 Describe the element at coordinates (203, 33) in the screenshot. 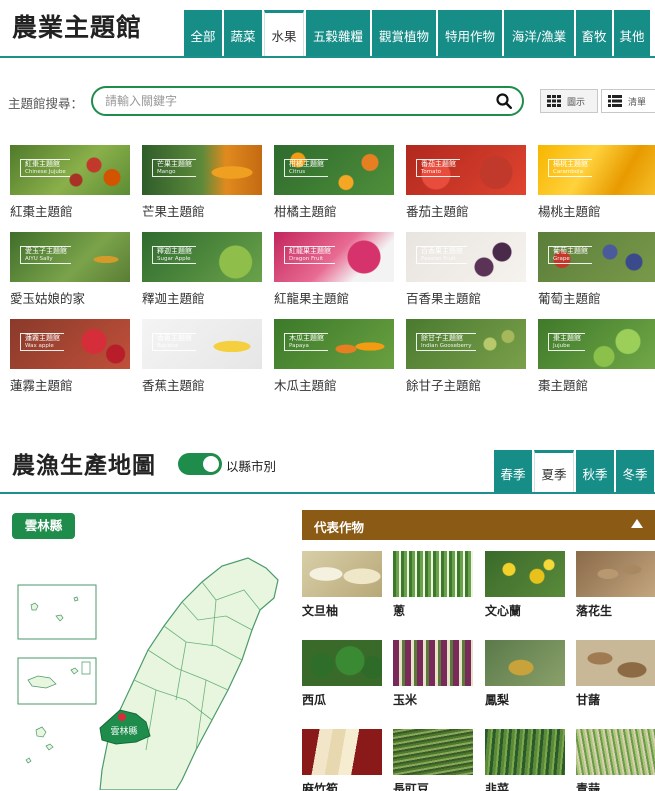

I see `tab-all: 全部` at that location.